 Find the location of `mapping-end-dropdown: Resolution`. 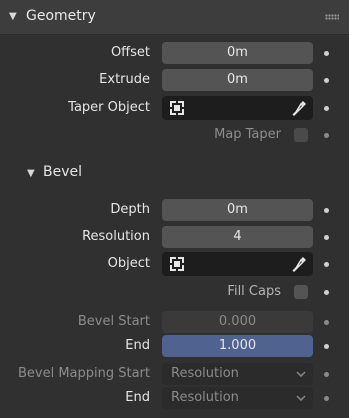

mapping-end-dropdown: Resolution is located at coordinates (237, 398).